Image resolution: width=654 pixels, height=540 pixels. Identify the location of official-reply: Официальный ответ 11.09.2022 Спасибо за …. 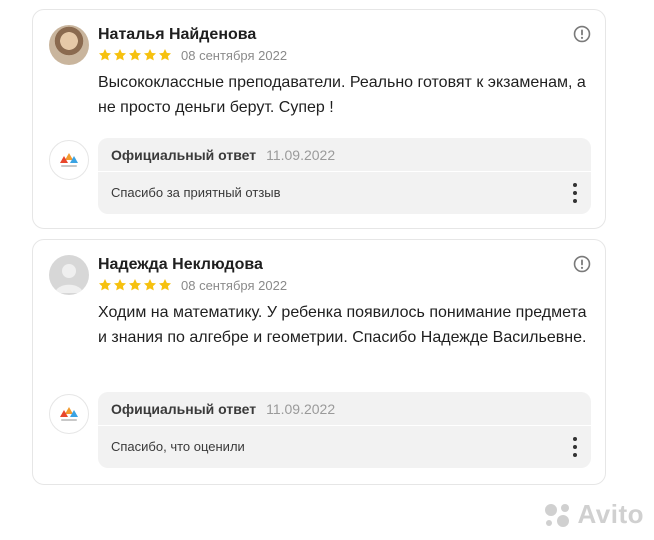
(344, 176).